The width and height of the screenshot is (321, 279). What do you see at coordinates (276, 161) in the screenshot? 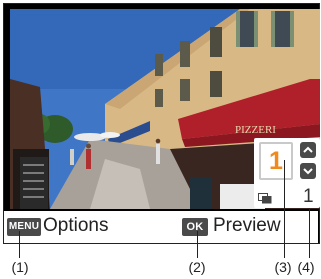
I see `current-value-field: 1` at bounding box center [276, 161].